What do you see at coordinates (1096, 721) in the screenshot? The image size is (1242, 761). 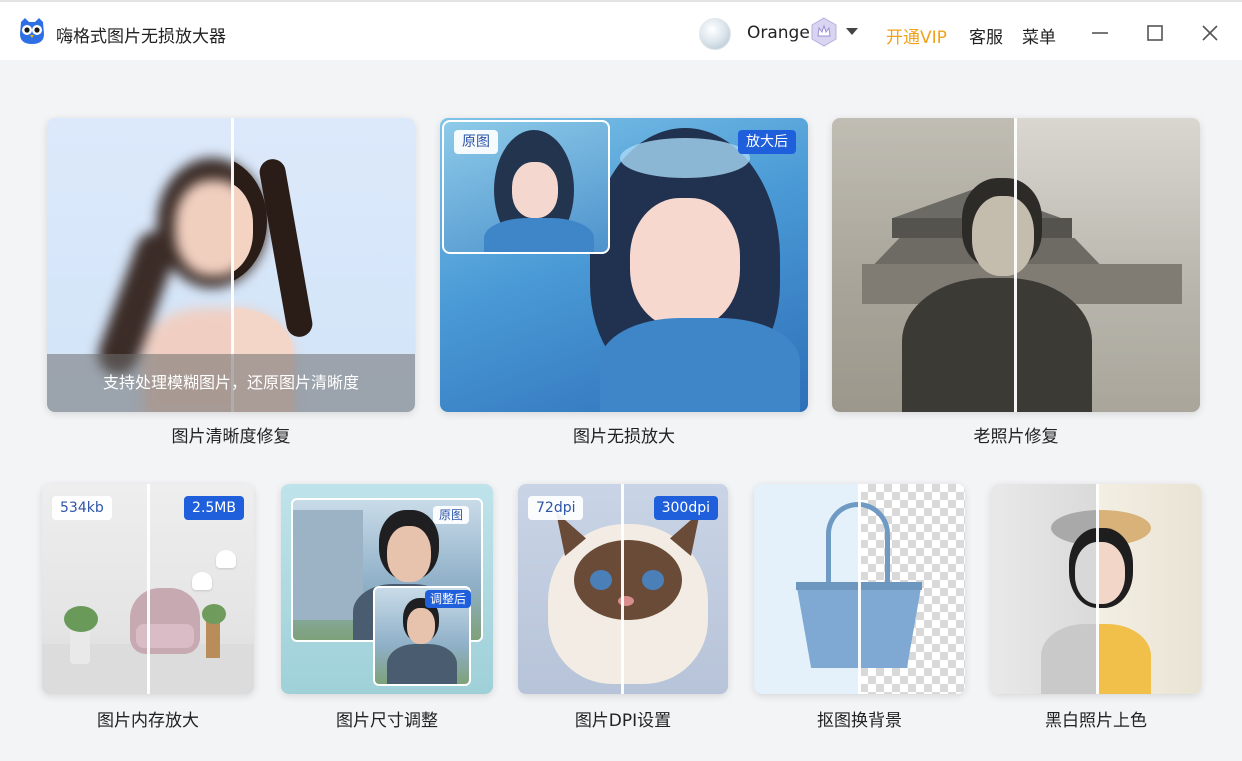 I see `feature-title: 黑白照片上色` at bounding box center [1096, 721].